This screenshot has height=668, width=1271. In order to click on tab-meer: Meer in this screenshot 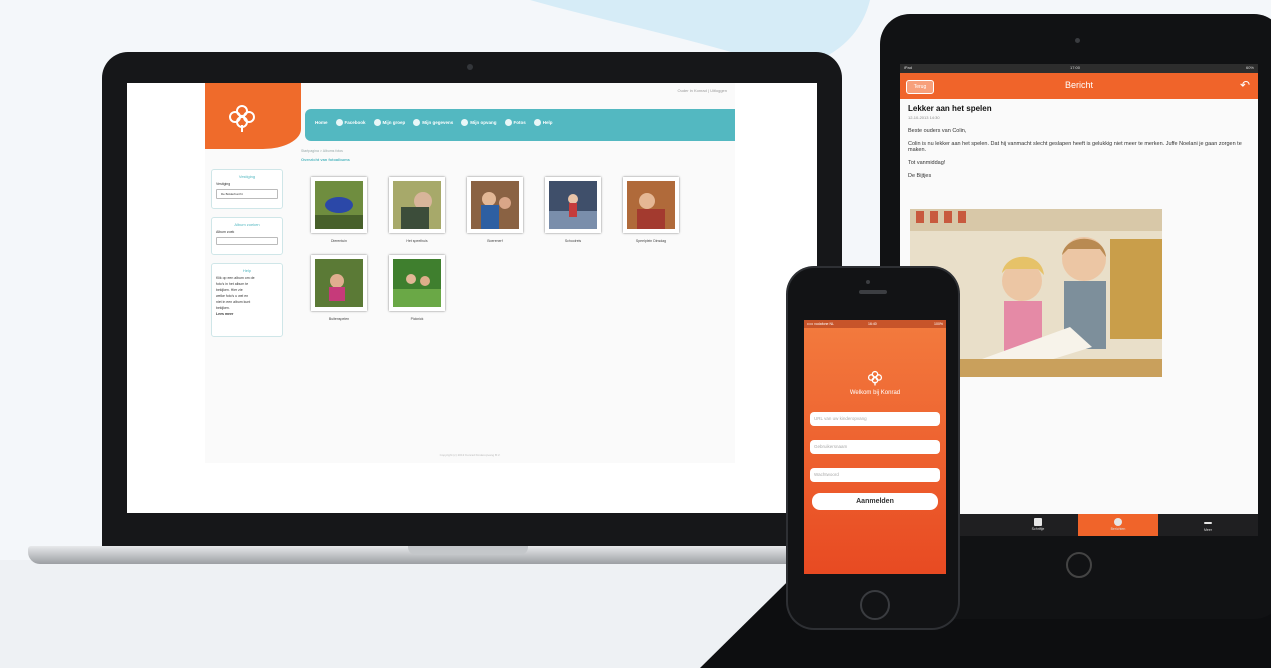, I will do `click(1208, 525)`.